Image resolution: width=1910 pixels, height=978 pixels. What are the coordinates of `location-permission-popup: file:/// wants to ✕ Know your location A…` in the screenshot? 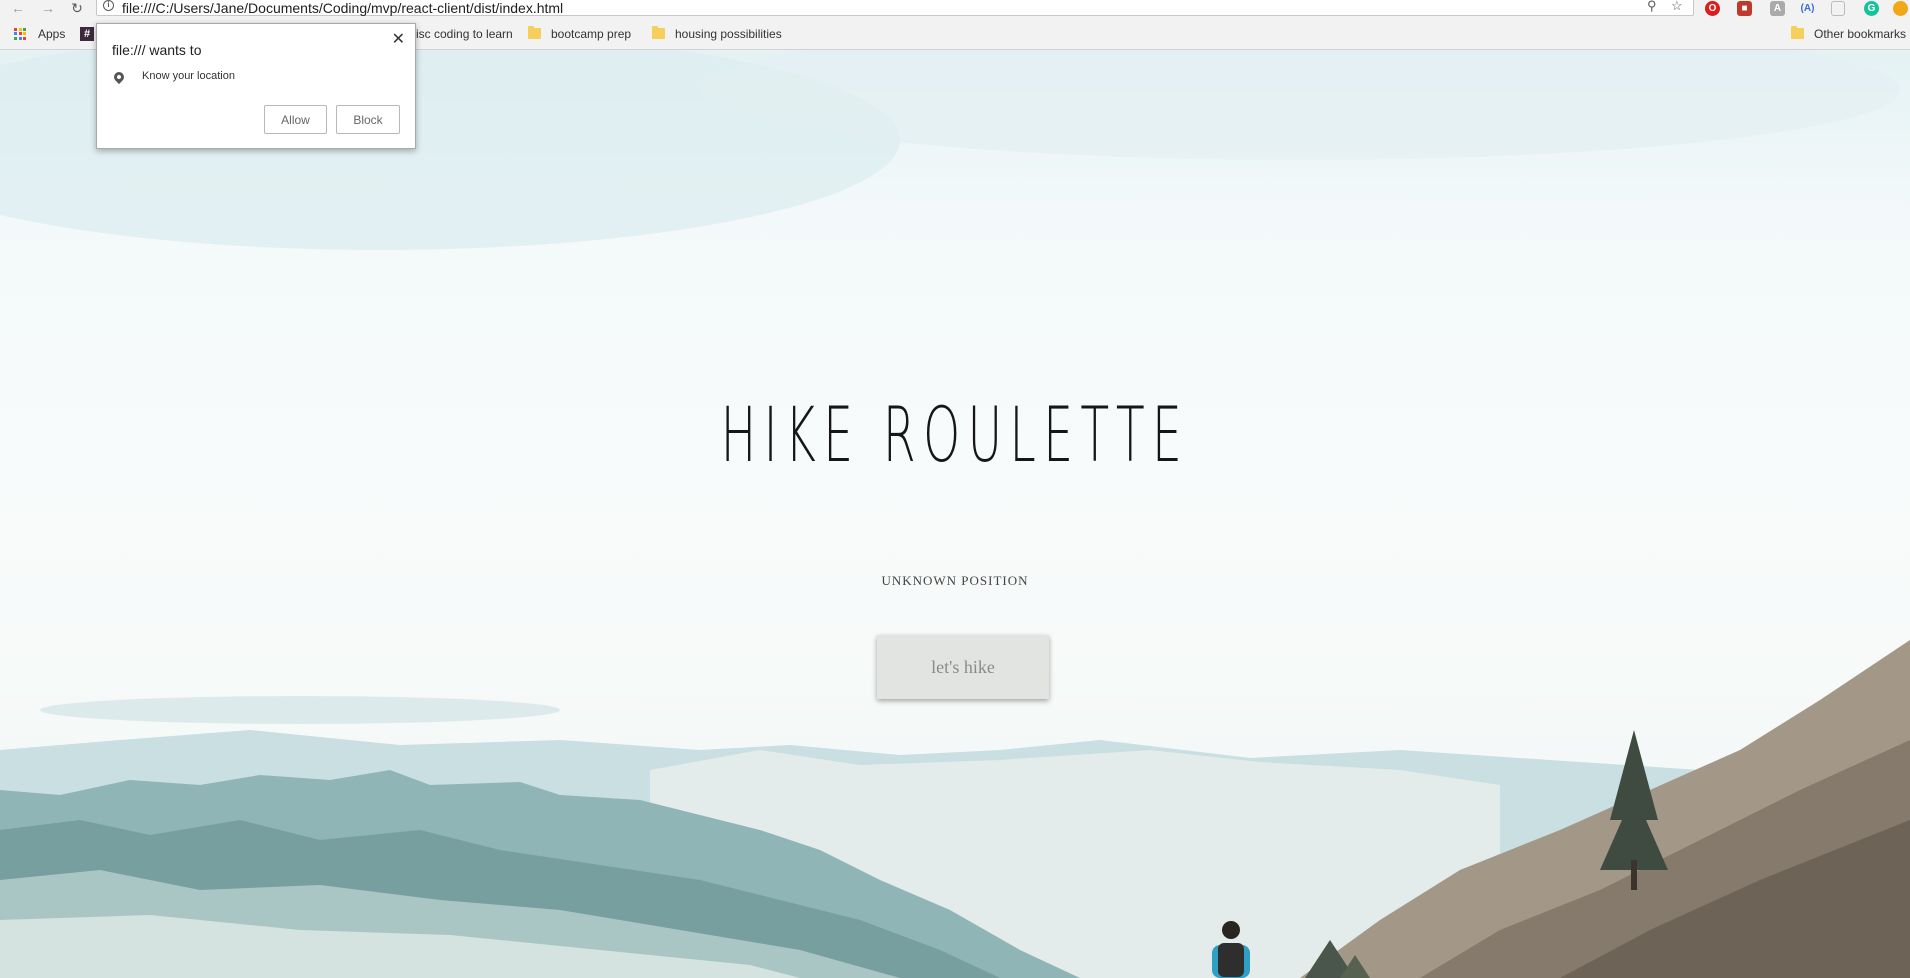 It's located at (256, 86).